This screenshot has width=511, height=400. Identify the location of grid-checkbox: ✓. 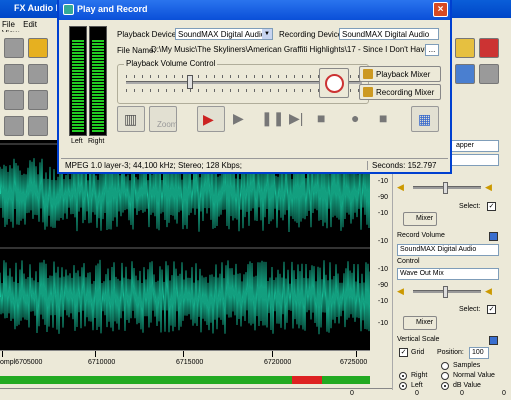
(403, 352).